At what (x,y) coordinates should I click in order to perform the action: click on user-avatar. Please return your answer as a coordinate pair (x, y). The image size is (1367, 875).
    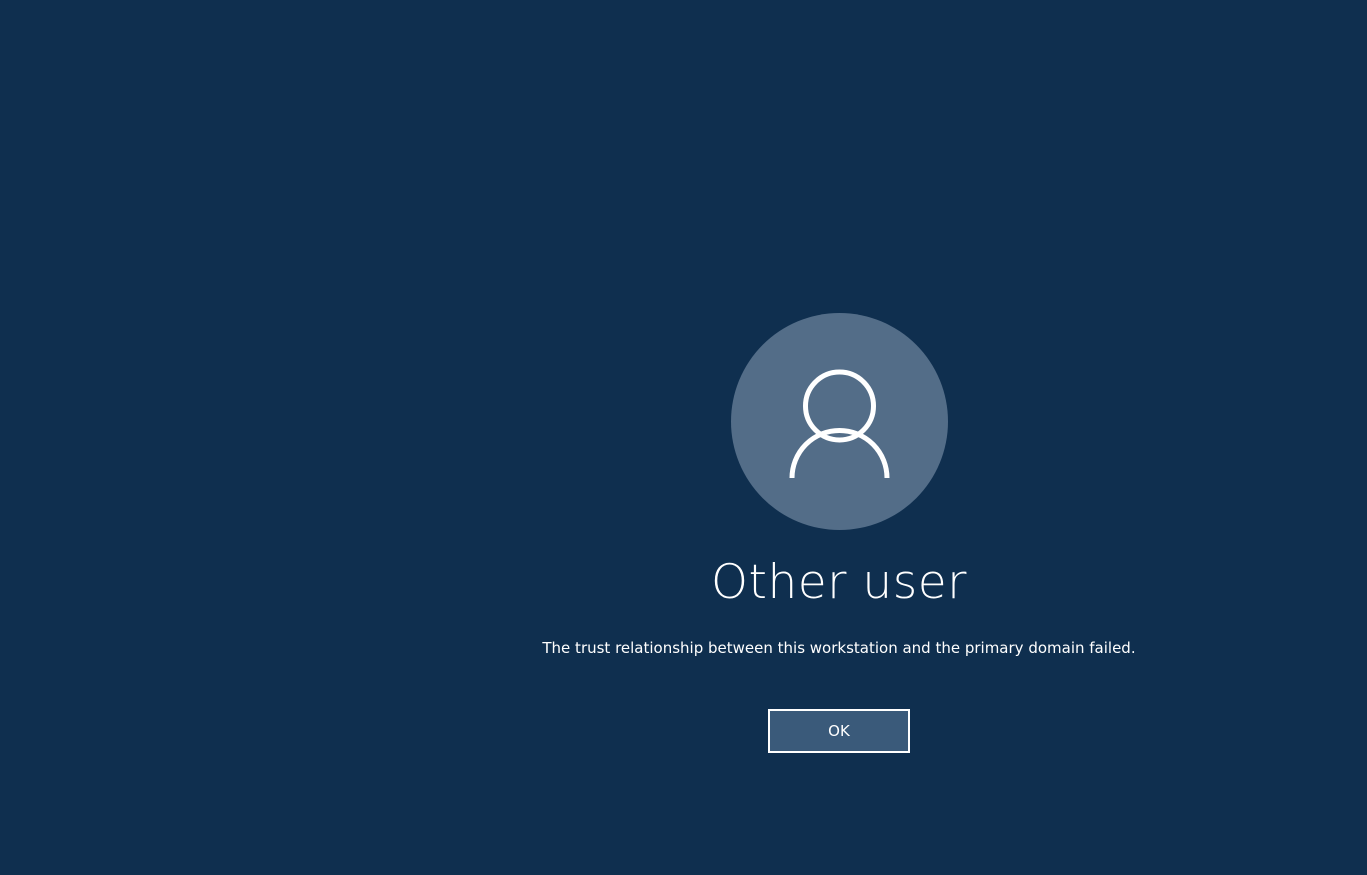
    Looking at the image, I should click on (839, 421).